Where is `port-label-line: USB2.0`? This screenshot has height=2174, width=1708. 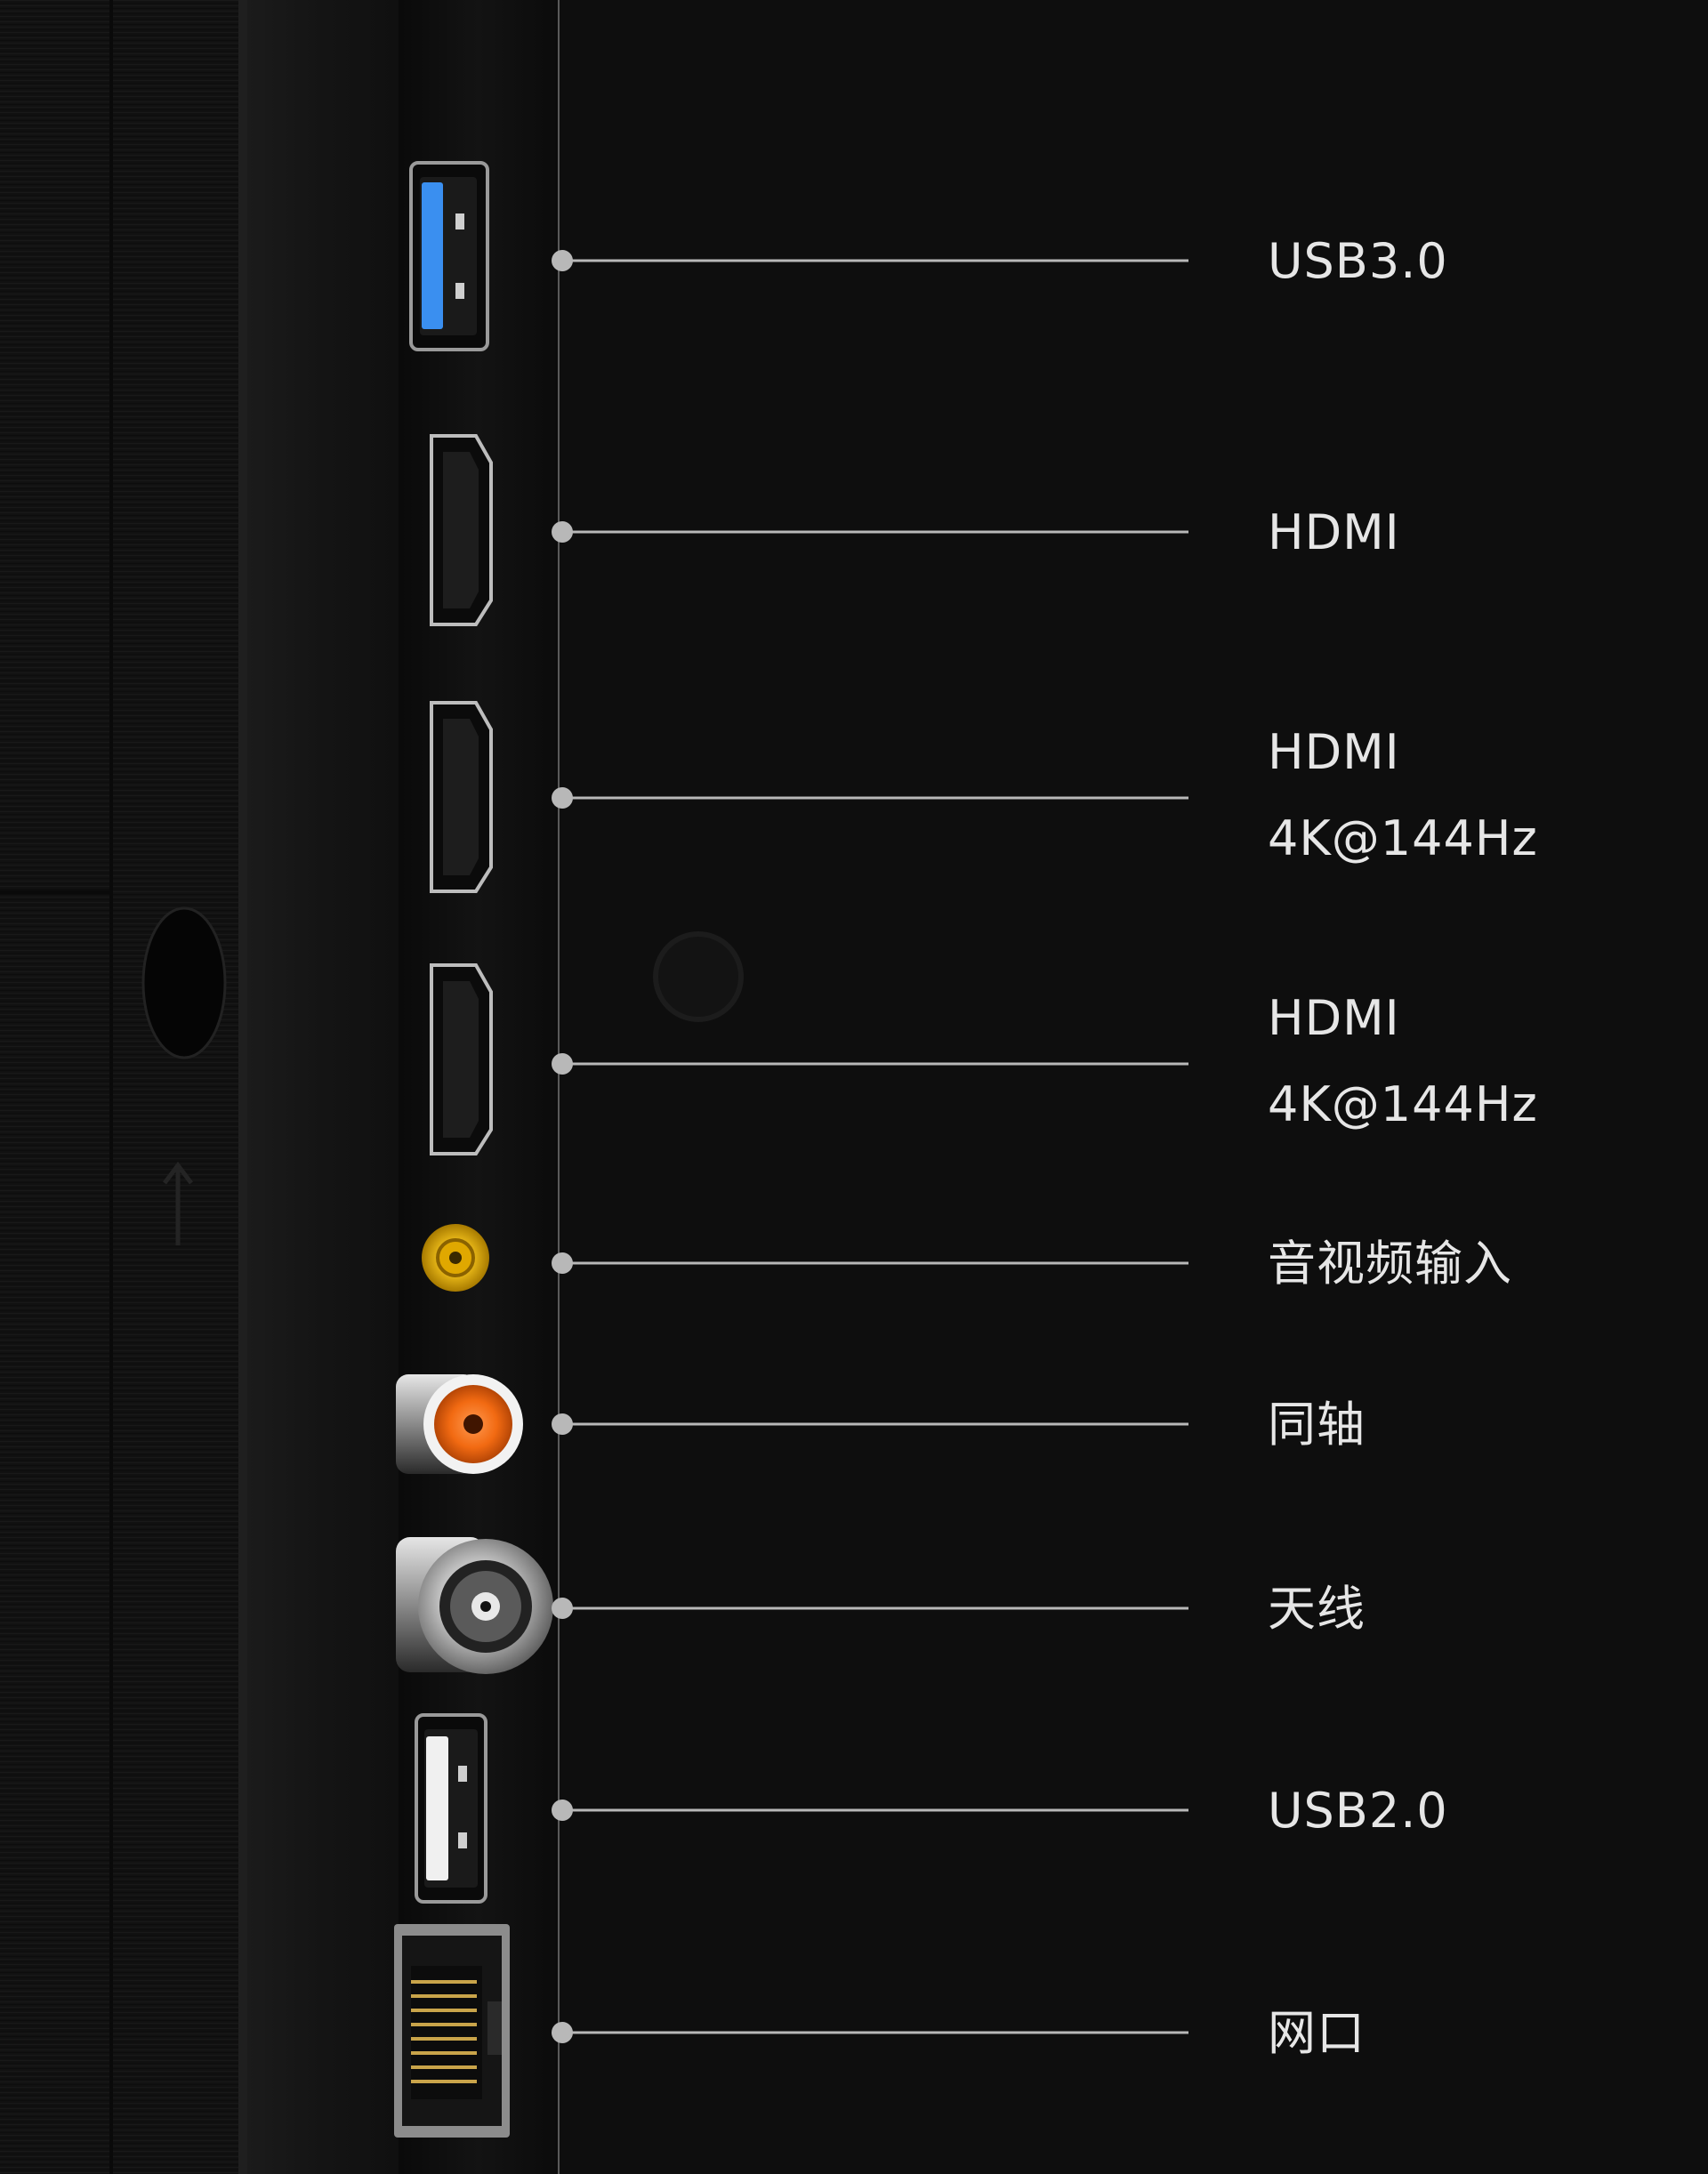
port-label-line: USB2.0 is located at coordinates (1358, 1811).